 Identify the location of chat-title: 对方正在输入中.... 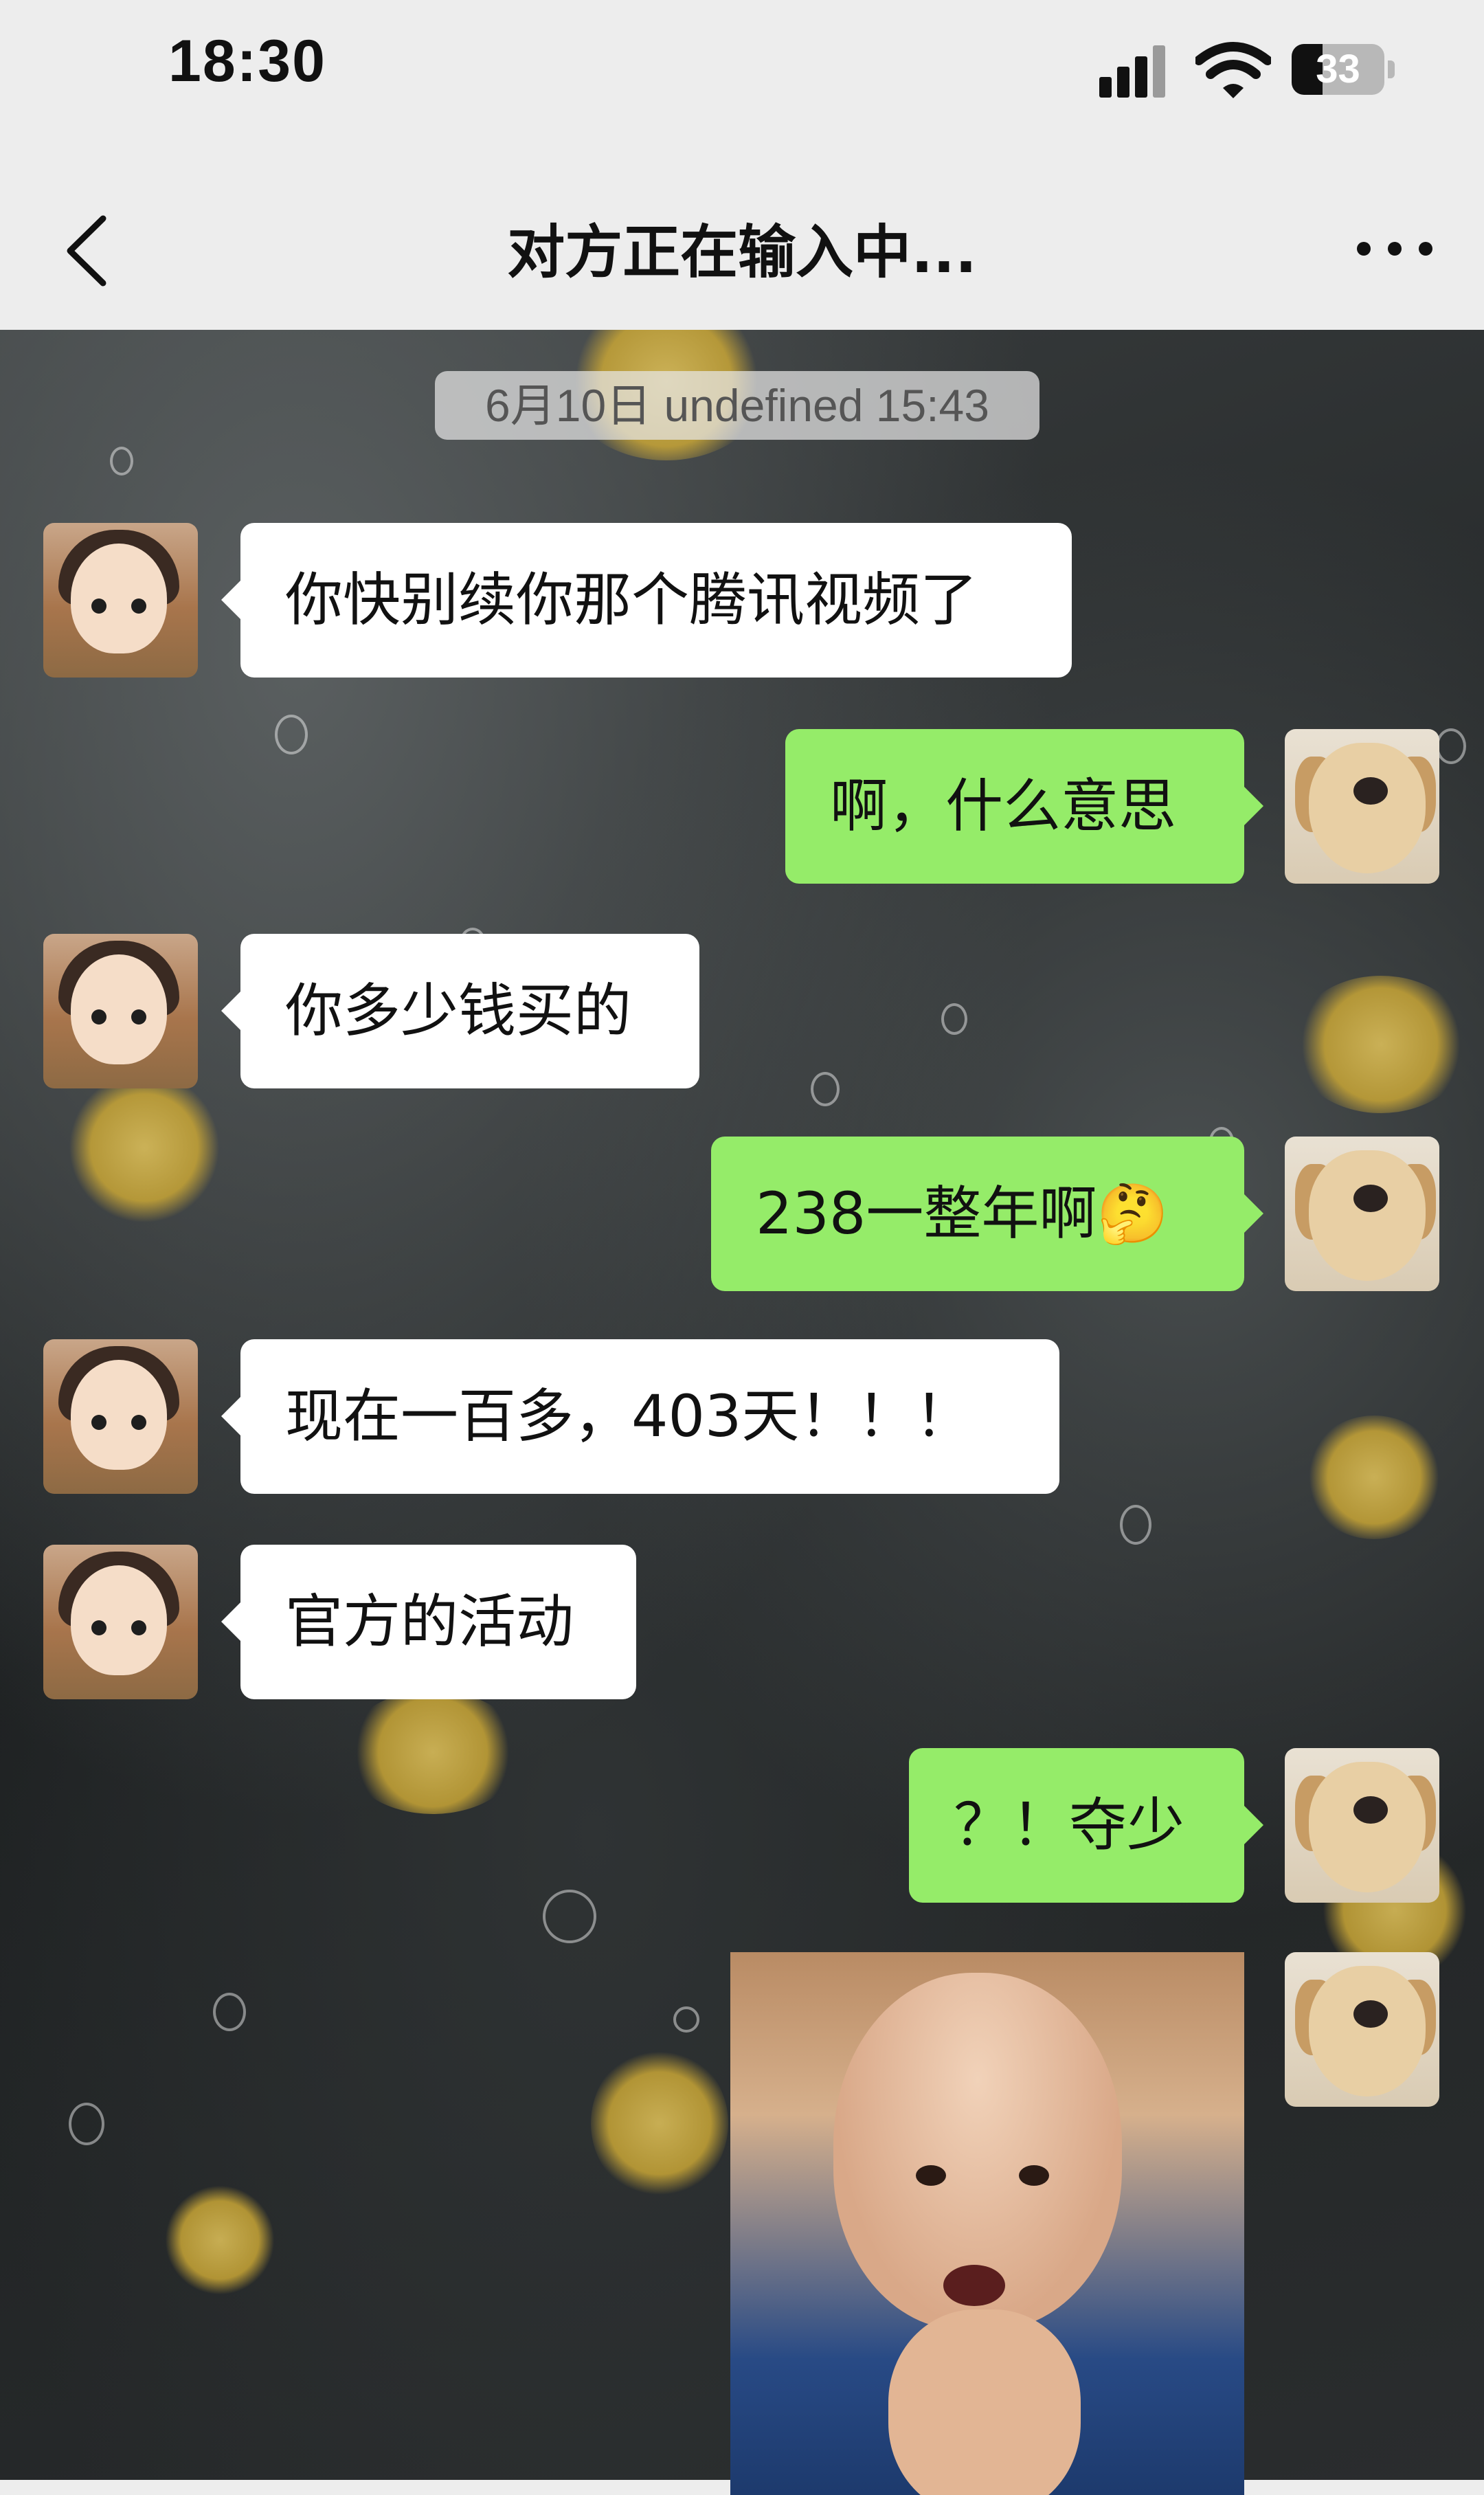
(742, 253).